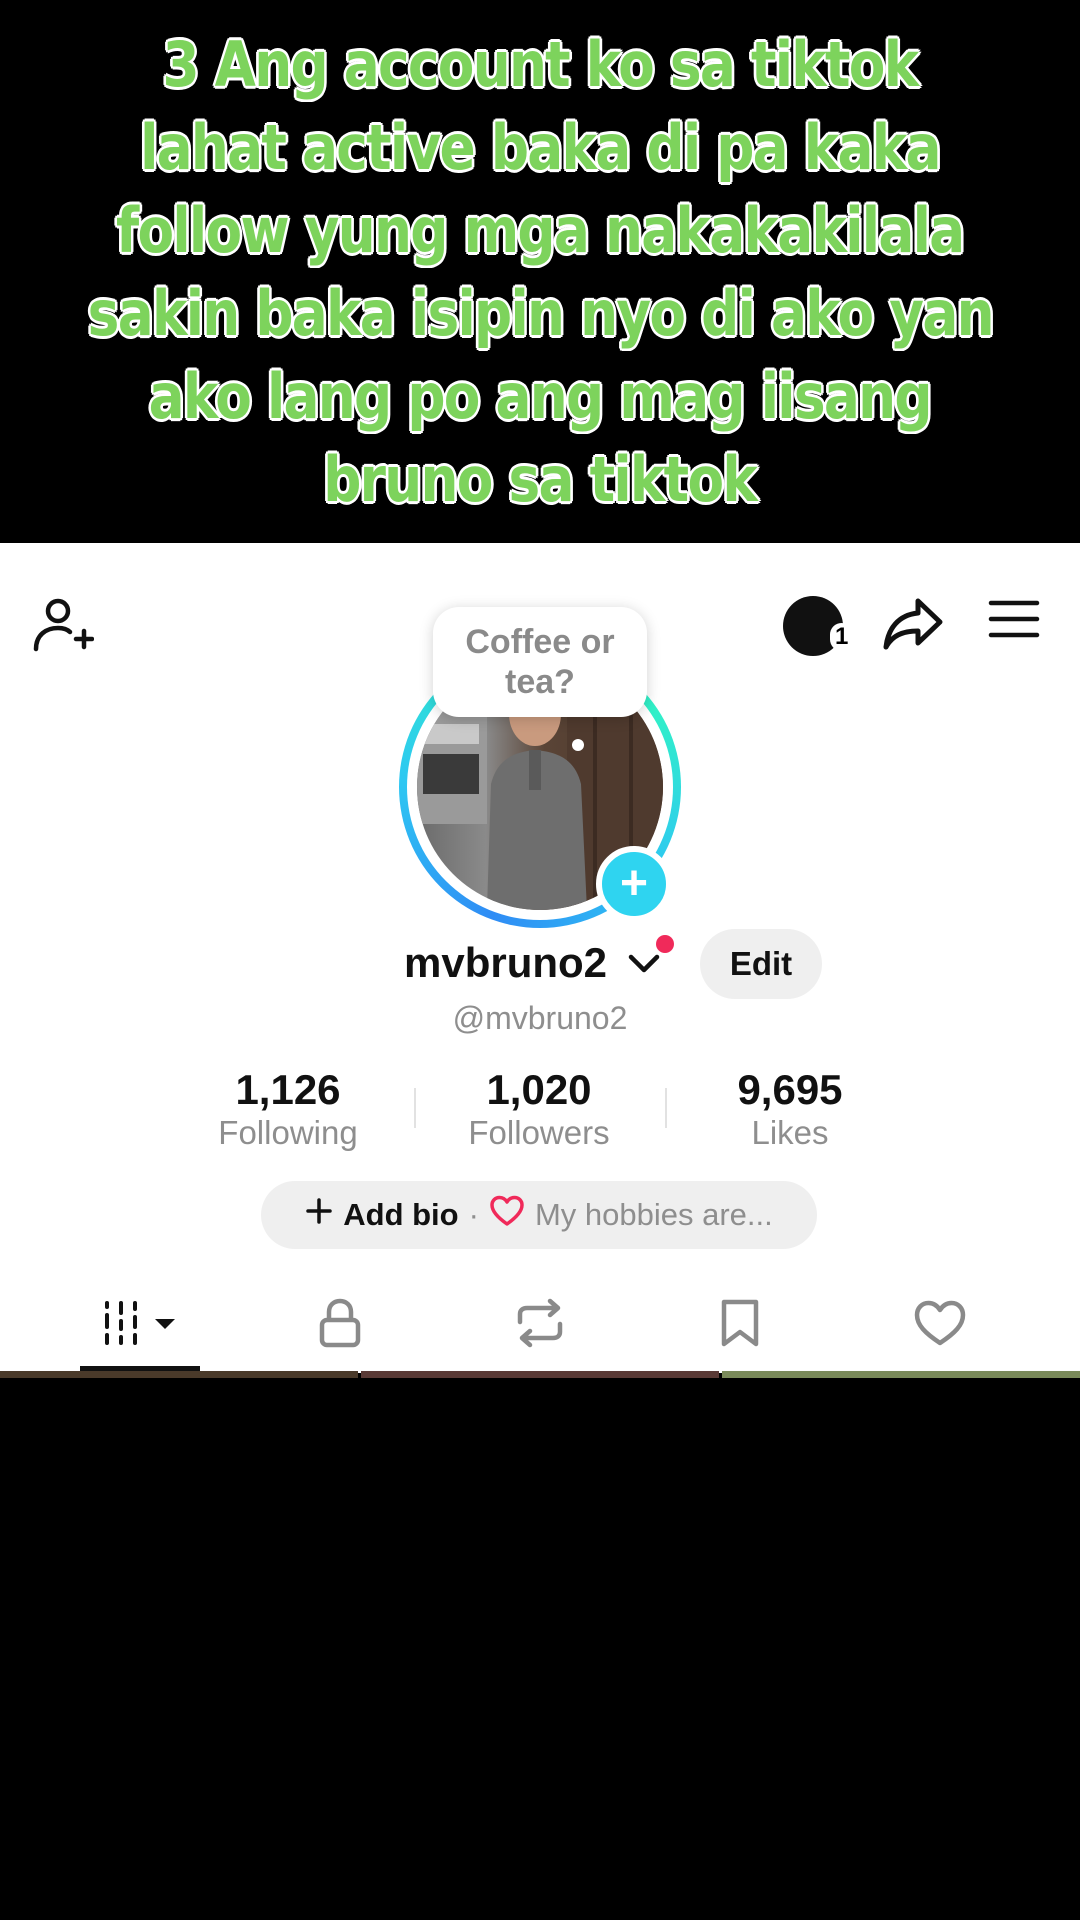 The image size is (1080, 1920). Describe the element at coordinates (401, 1214) in the screenshot. I see `add-bio-label: Add bio` at that location.